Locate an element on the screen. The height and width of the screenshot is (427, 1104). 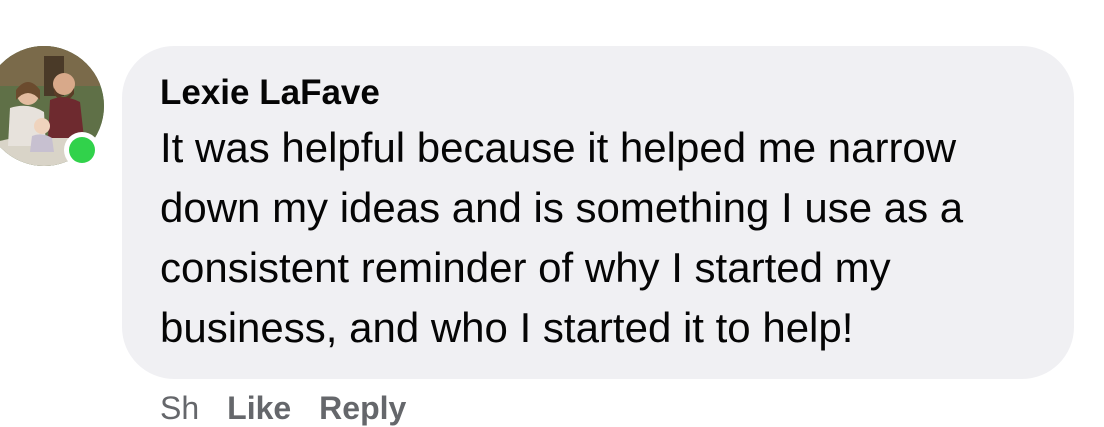
reply-button: Reply is located at coordinates (362, 408).